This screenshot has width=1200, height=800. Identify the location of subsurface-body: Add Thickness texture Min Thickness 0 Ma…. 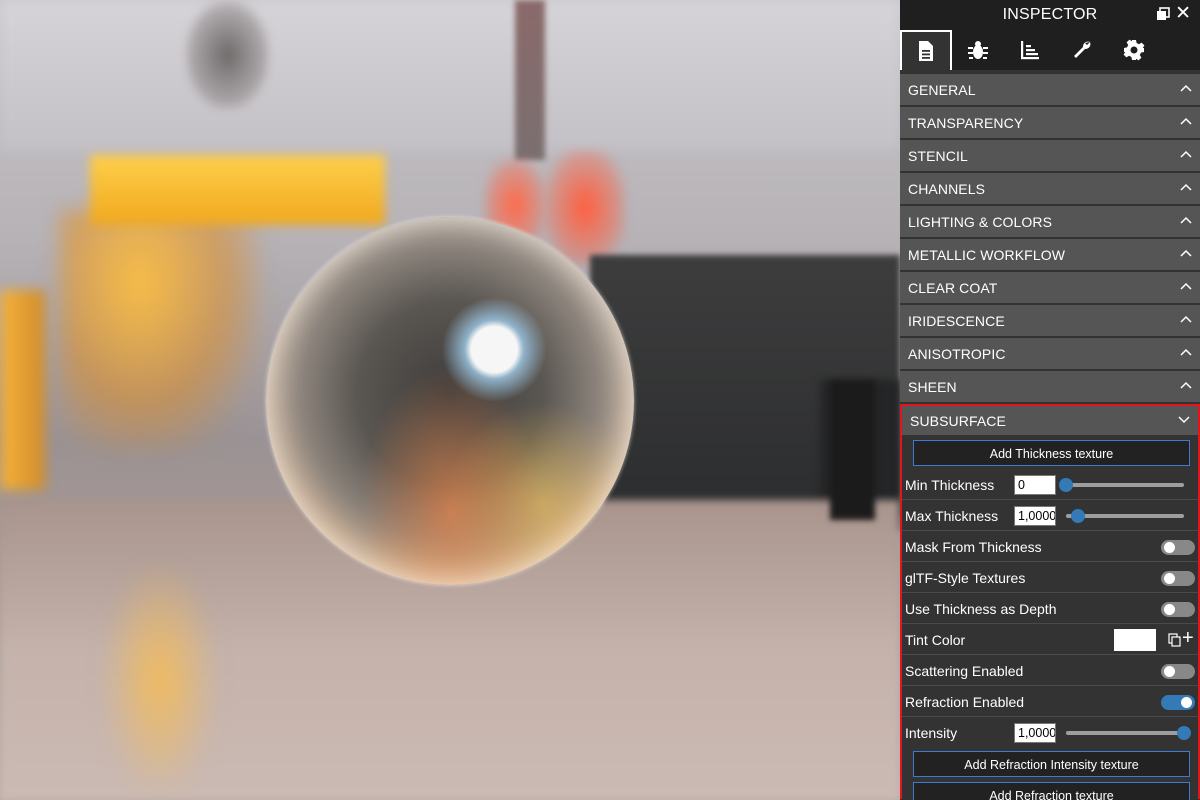
(1050, 620).